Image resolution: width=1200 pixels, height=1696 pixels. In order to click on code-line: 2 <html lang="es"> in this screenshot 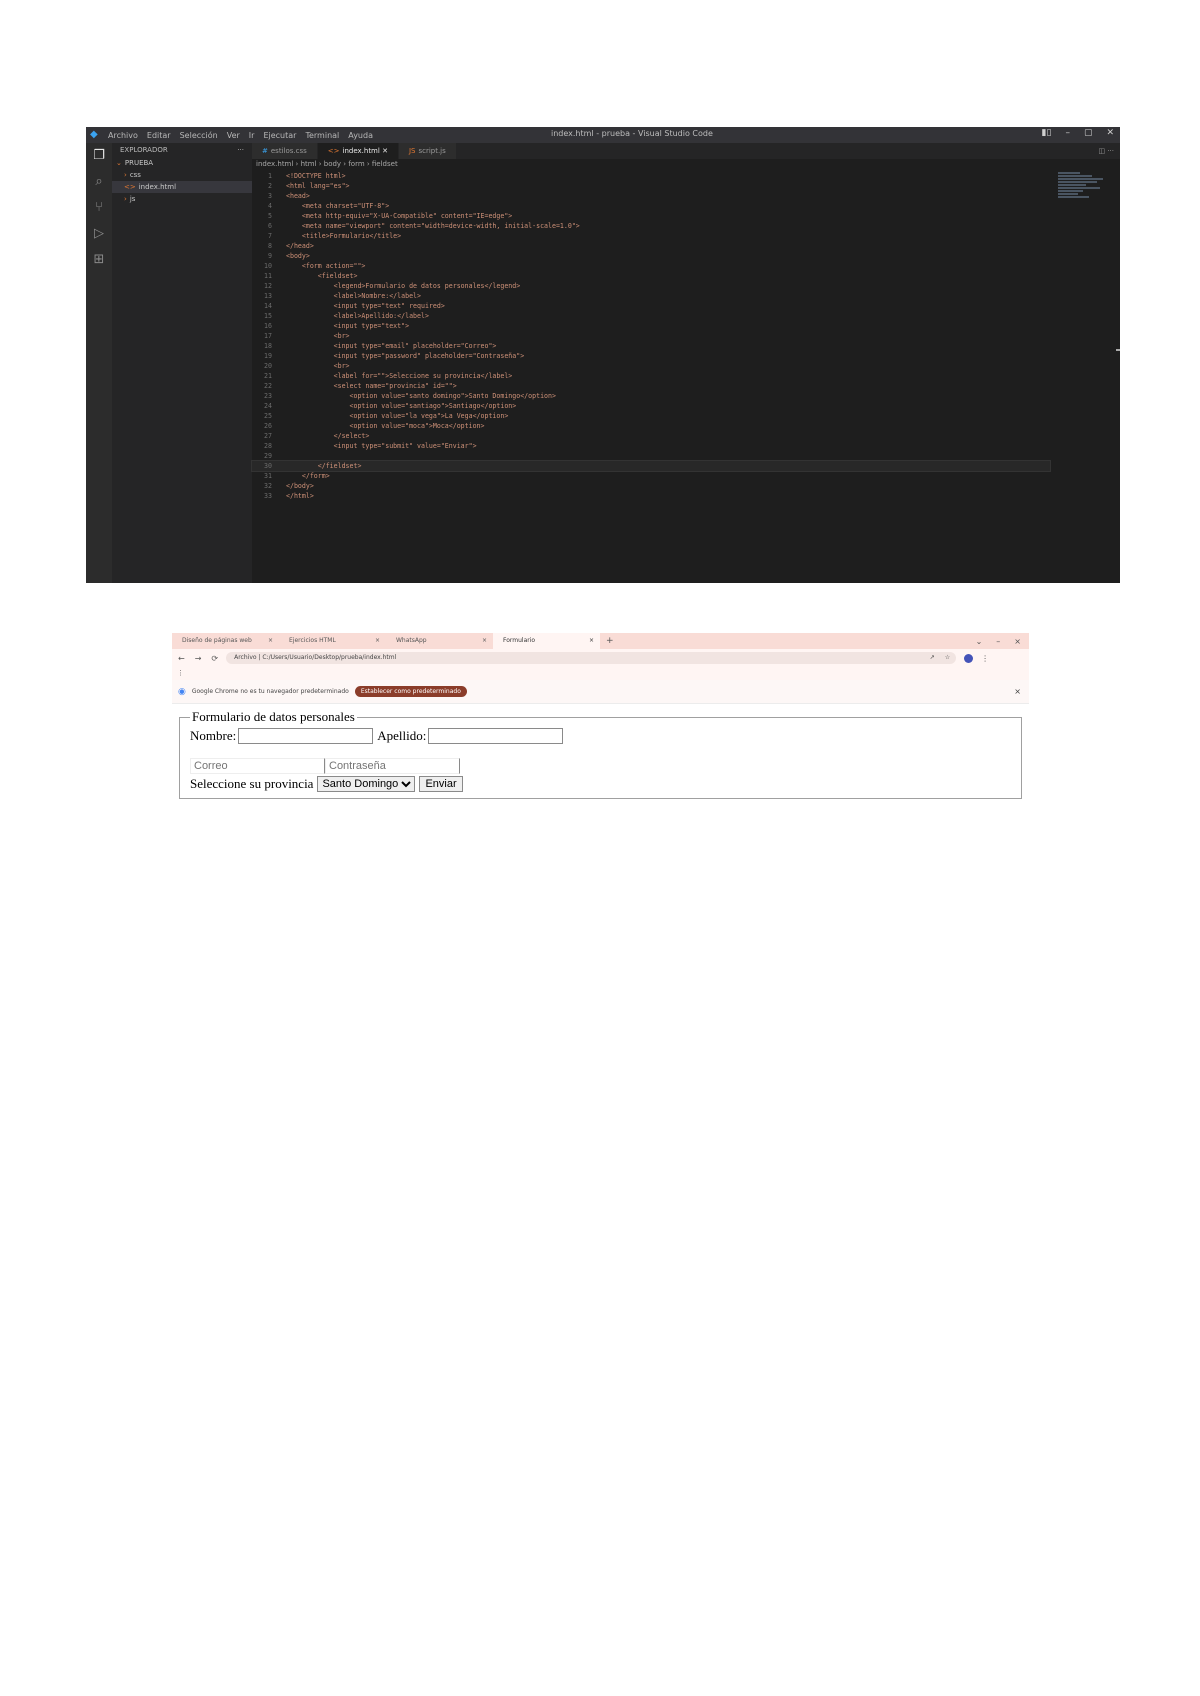, I will do `click(651, 186)`.